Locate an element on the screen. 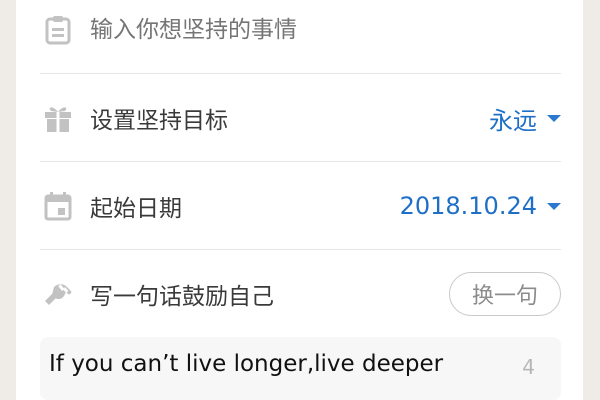 The image size is (600, 400). change-motto-button: 换一句 is located at coordinates (505, 294).